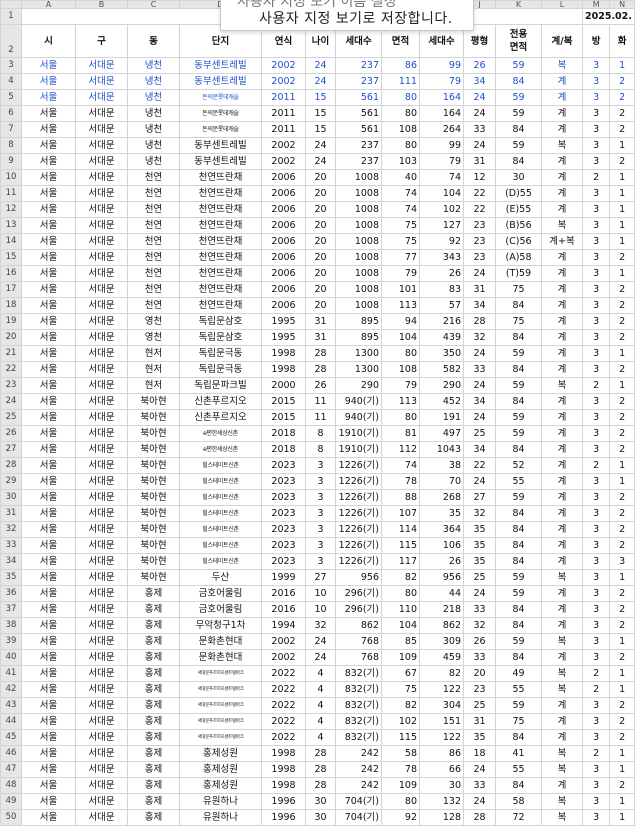 This screenshot has width=640, height=826. What do you see at coordinates (441, 625) in the screenshot?
I see `grid-cell: 862` at bounding box center [441, 625].